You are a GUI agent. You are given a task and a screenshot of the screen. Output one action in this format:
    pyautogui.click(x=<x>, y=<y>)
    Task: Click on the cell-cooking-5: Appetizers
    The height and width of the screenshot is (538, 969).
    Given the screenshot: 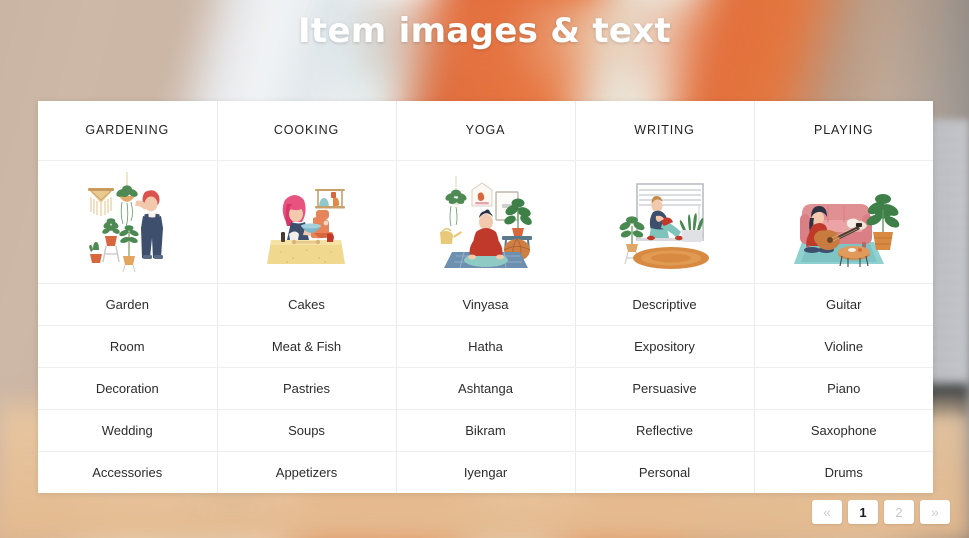 What is the action you would take?
    pyautogui.click(x=307, y=472)
    